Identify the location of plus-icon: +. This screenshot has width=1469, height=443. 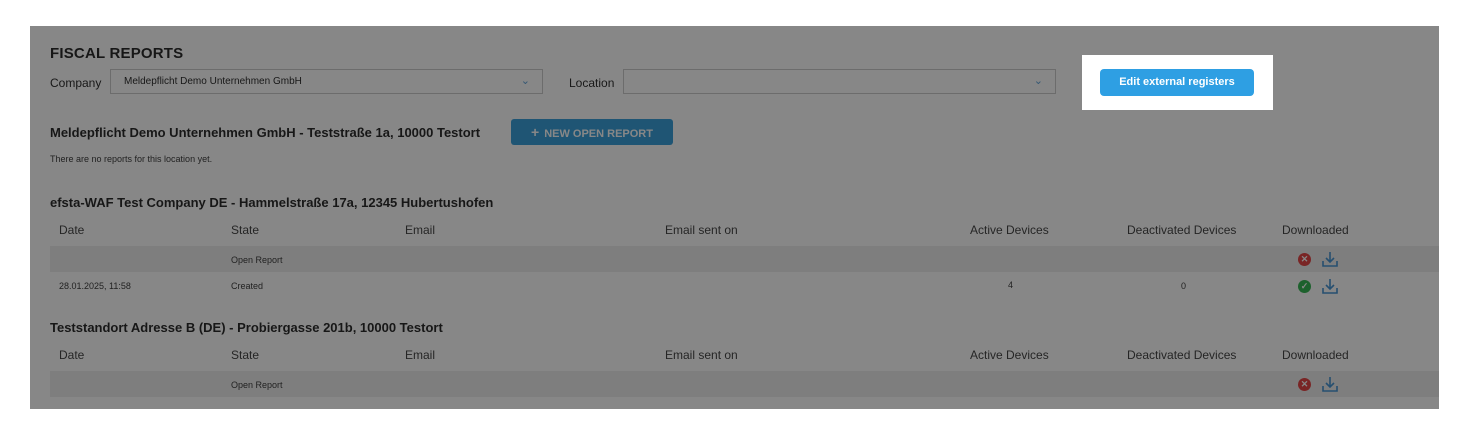
(535, 132).